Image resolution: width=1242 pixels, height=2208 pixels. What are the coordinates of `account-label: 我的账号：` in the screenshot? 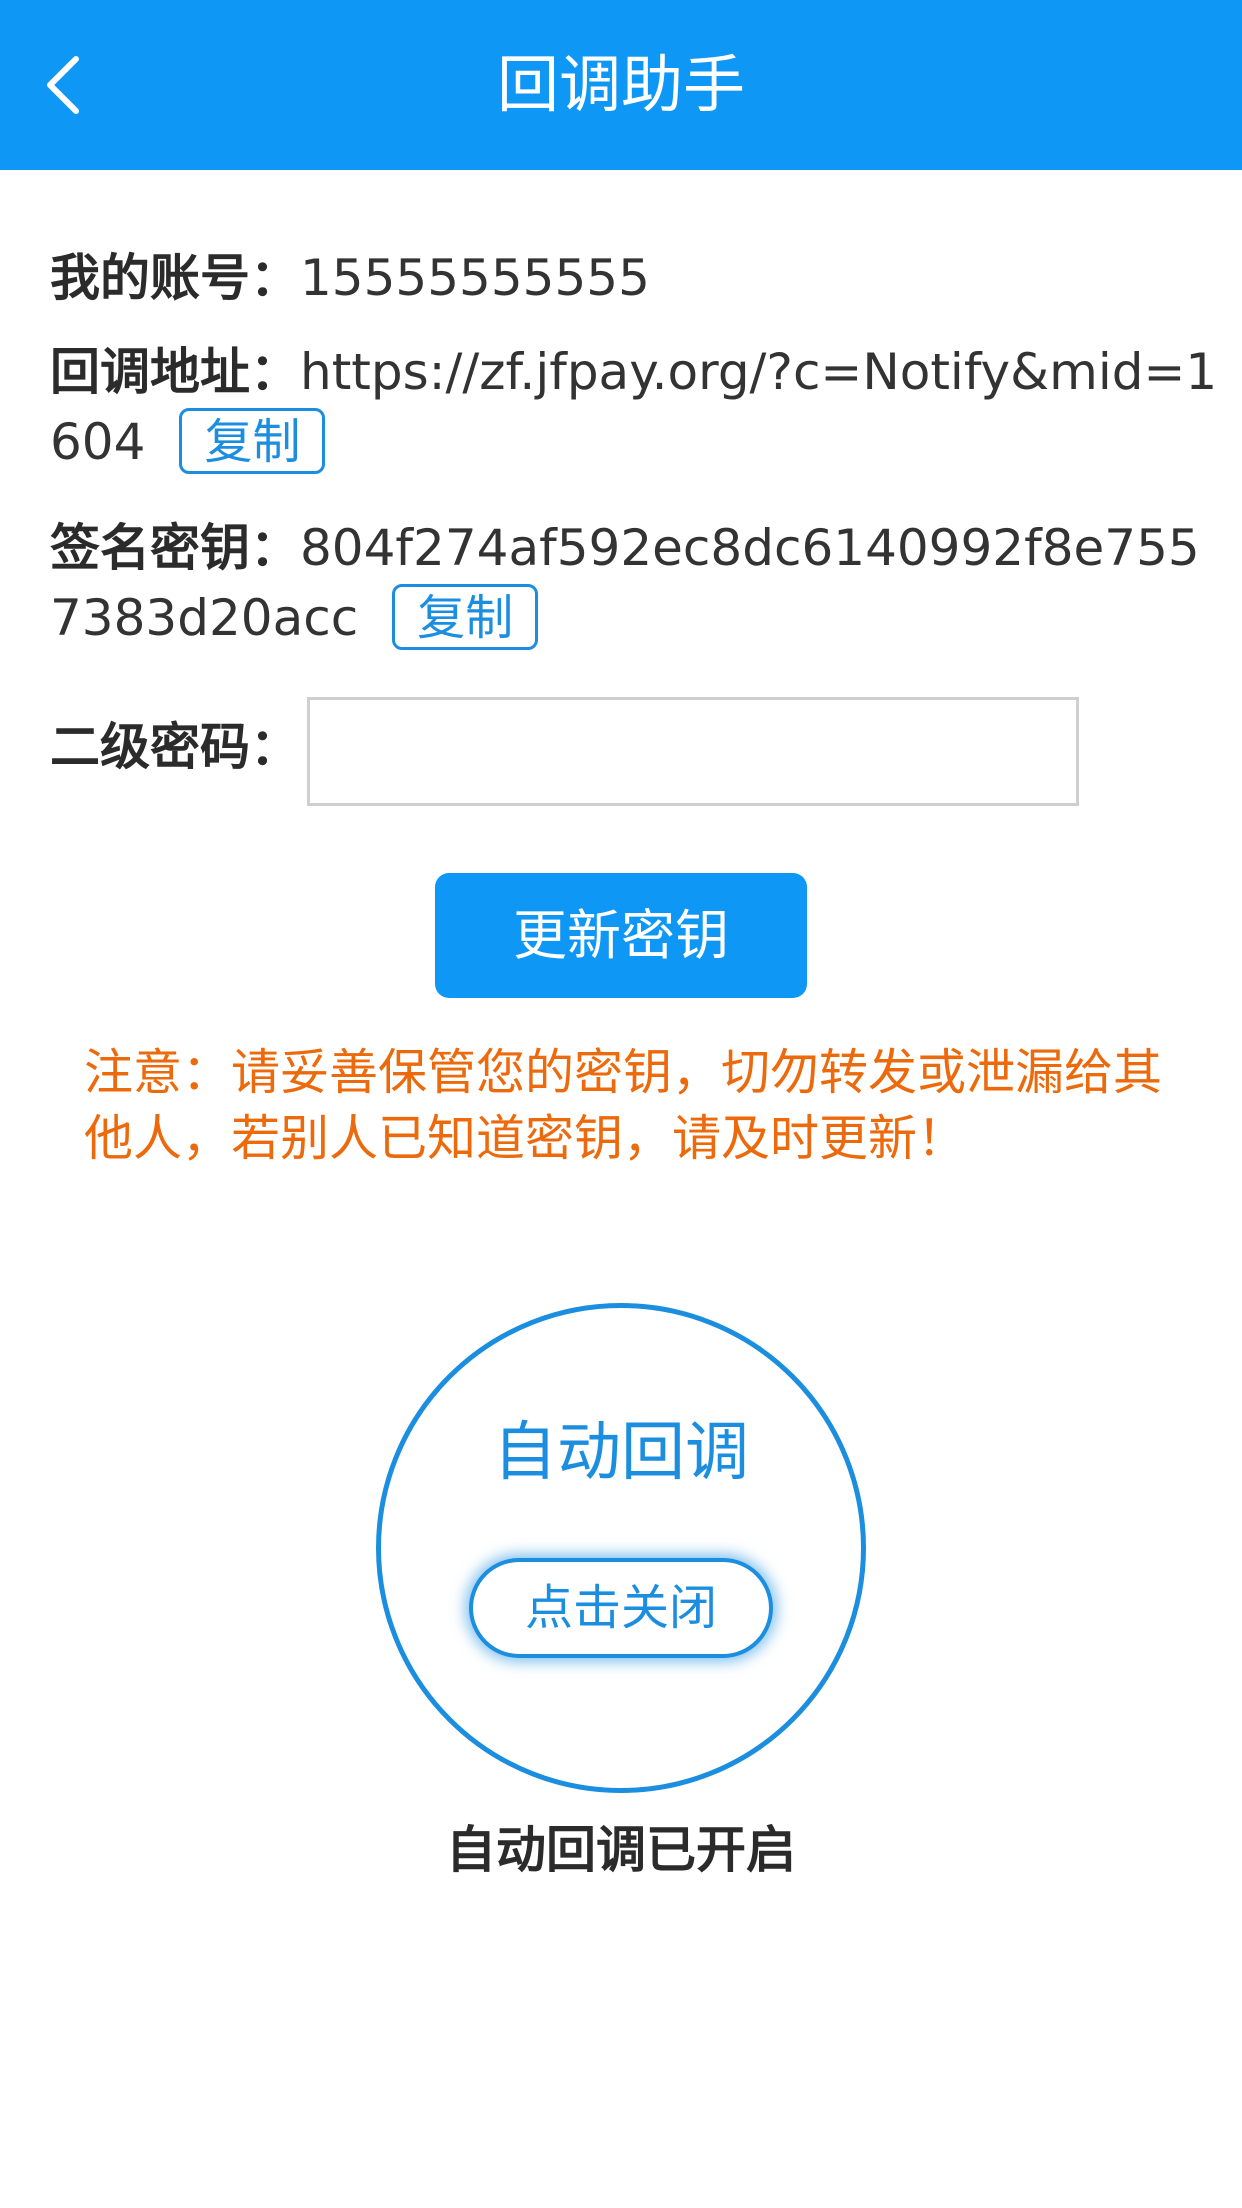 It's located at (175, 278).